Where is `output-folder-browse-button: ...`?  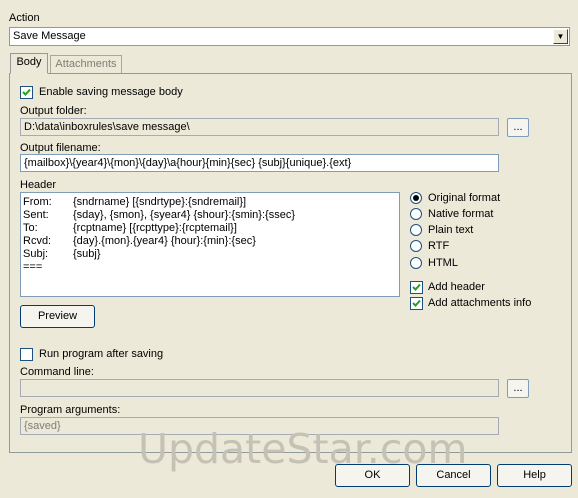
output-folder-browse-button: ... is located at coordinates (518, 127).